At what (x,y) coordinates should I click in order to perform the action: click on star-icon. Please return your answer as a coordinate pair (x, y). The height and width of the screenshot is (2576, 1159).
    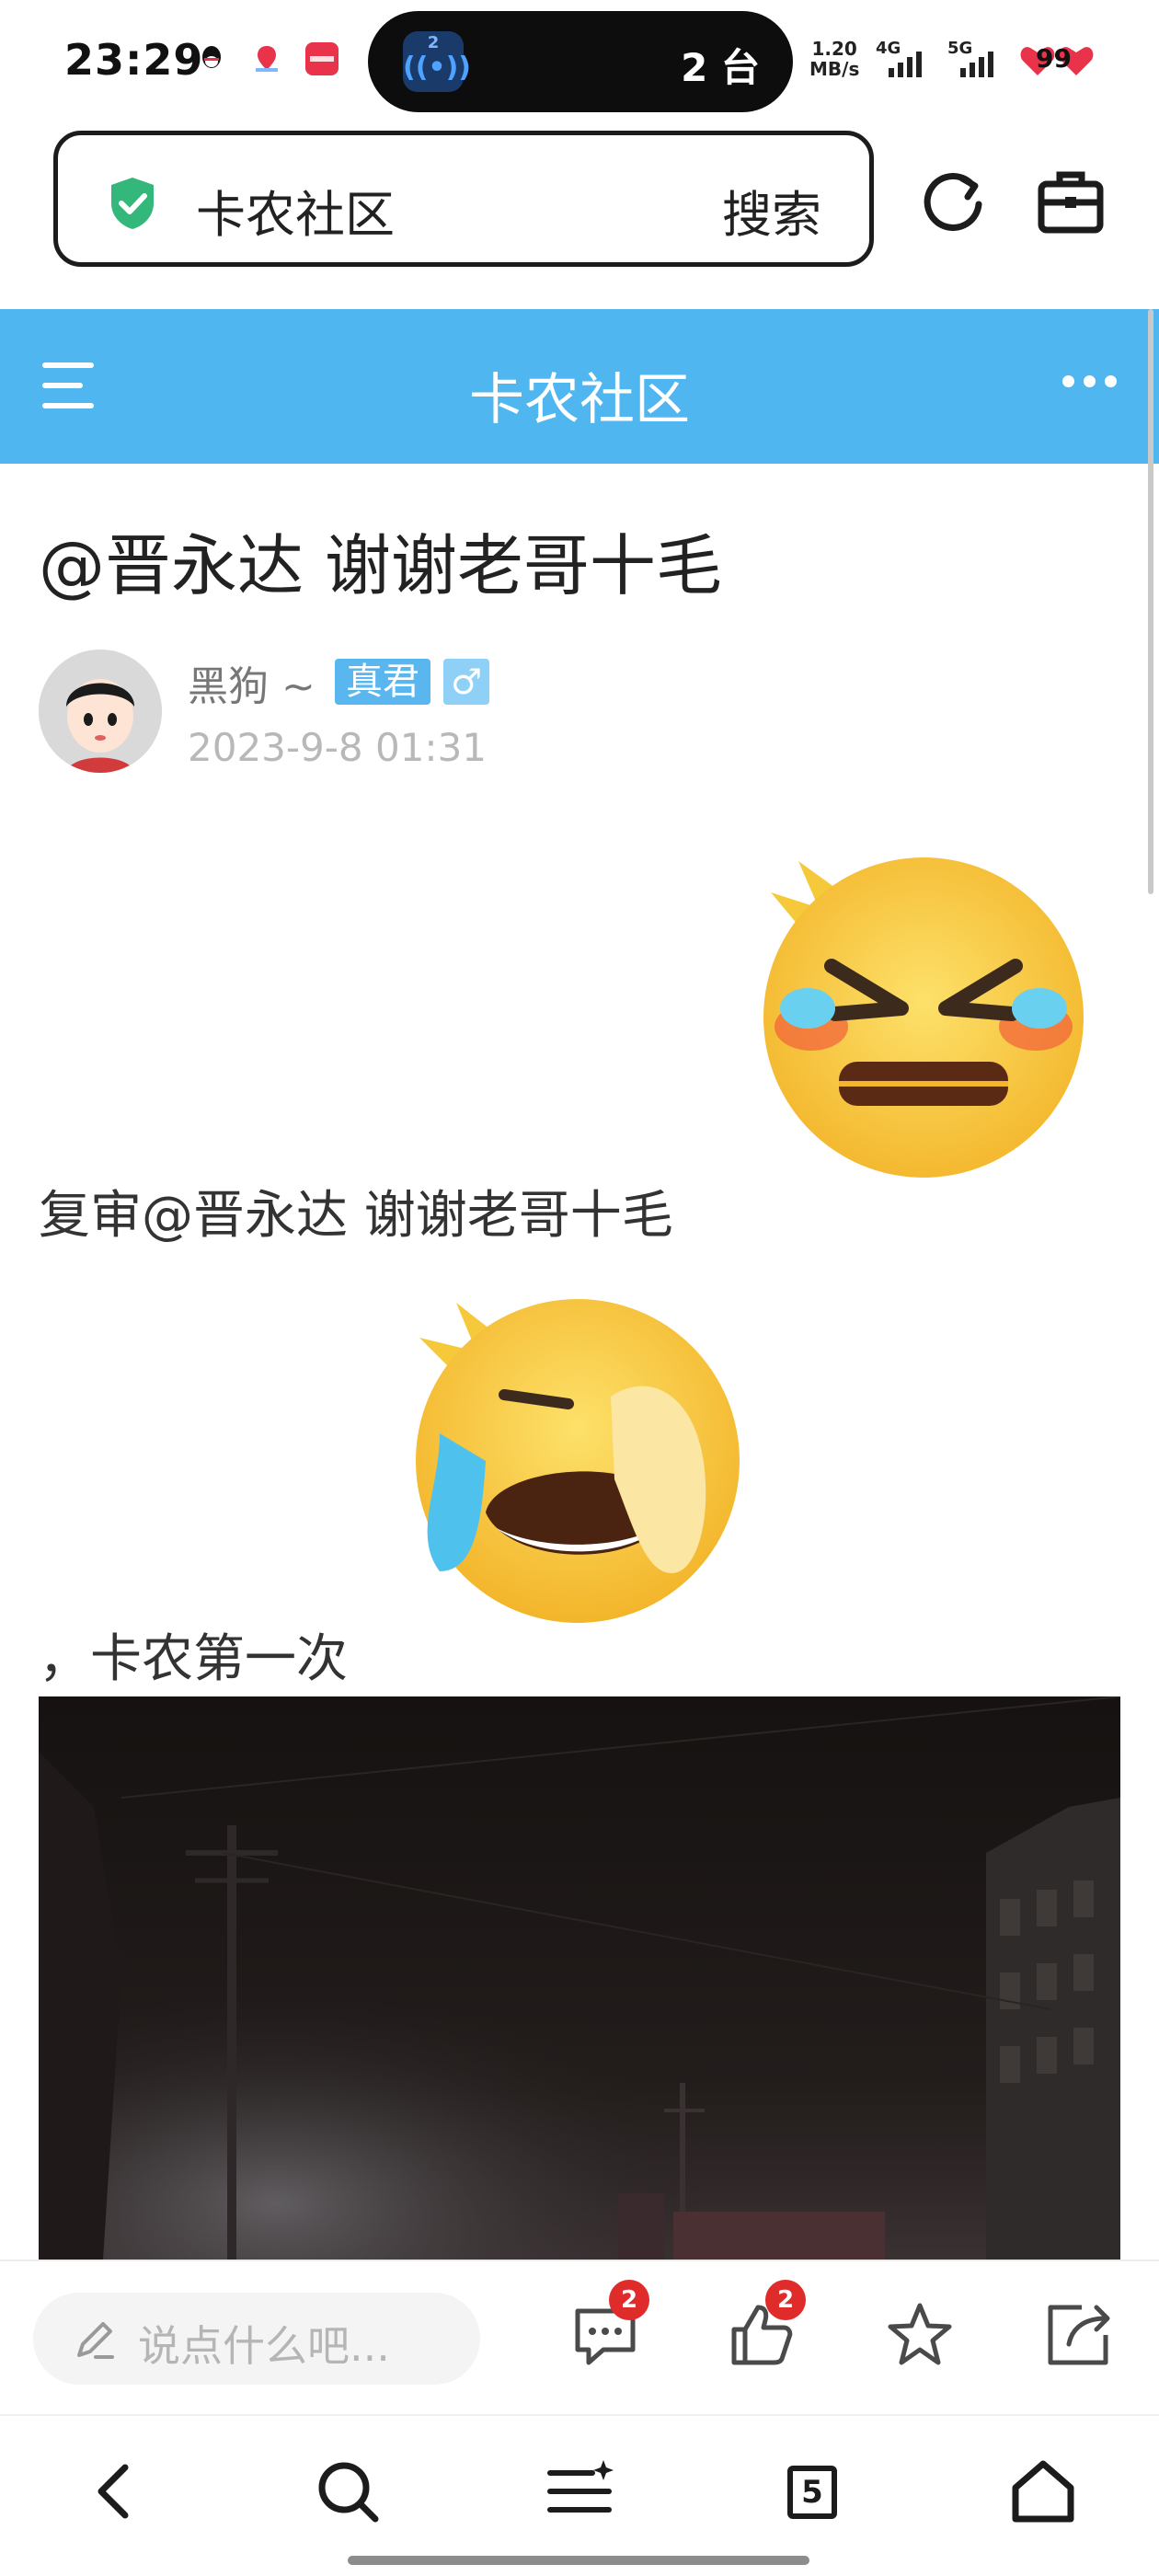
    Looking at the image, I should click on (920, 2334).